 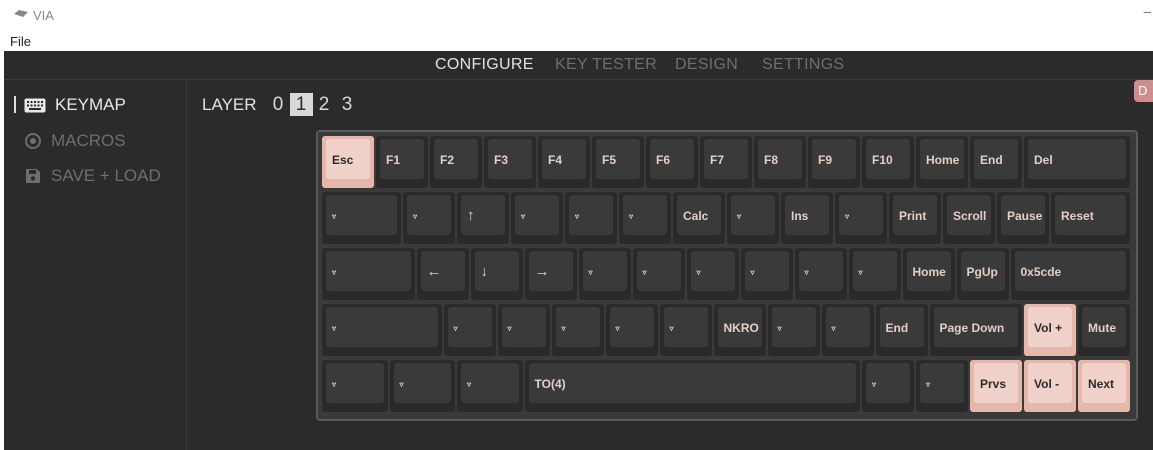 What do you see at coordinates (1104, 386) in the screenshot?
I see `key: Next` at bounding box center [1104, 386].